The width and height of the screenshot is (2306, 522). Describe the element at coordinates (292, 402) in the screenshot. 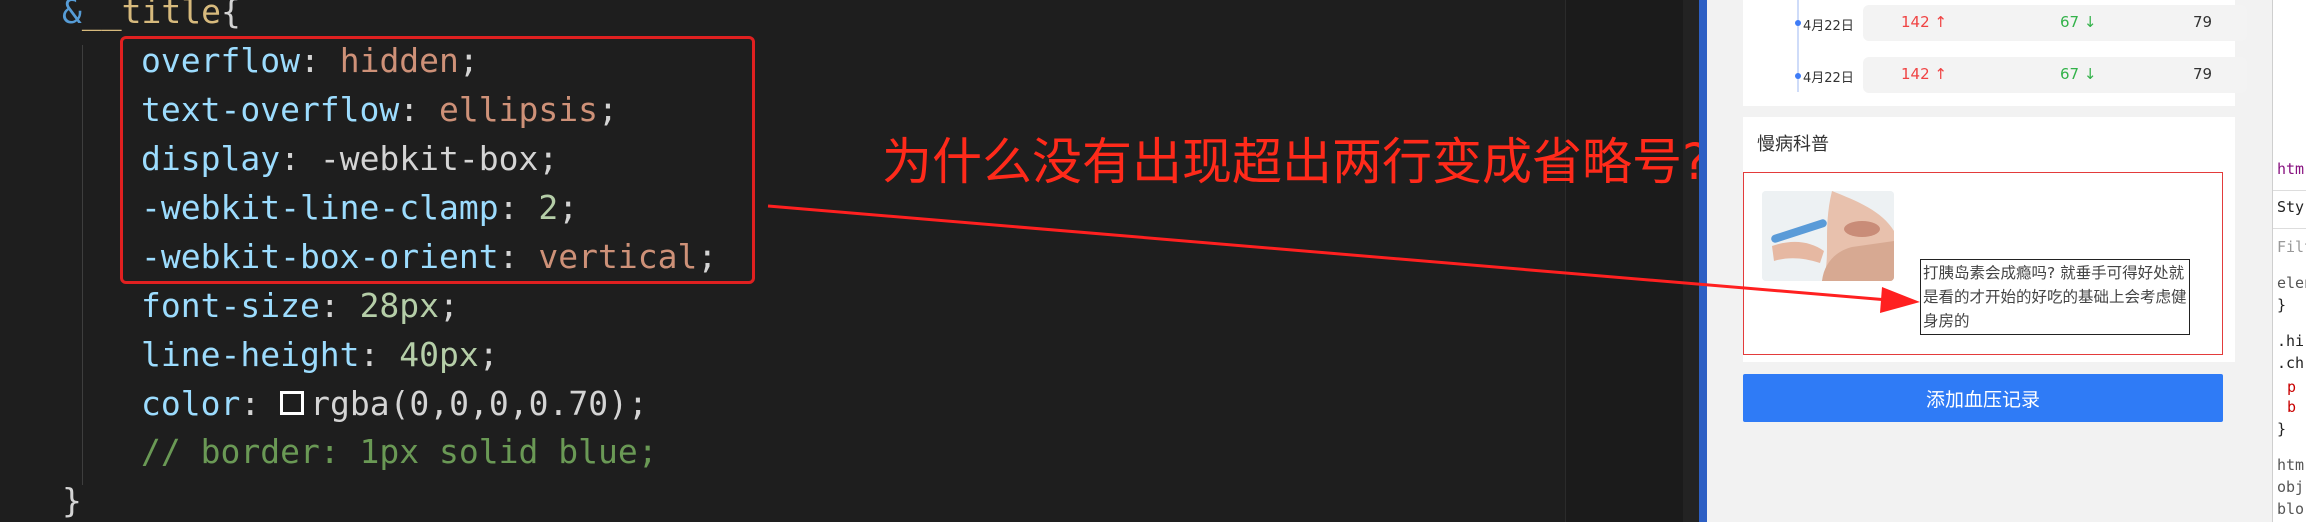

I see `color-swatch-icon` at that location.